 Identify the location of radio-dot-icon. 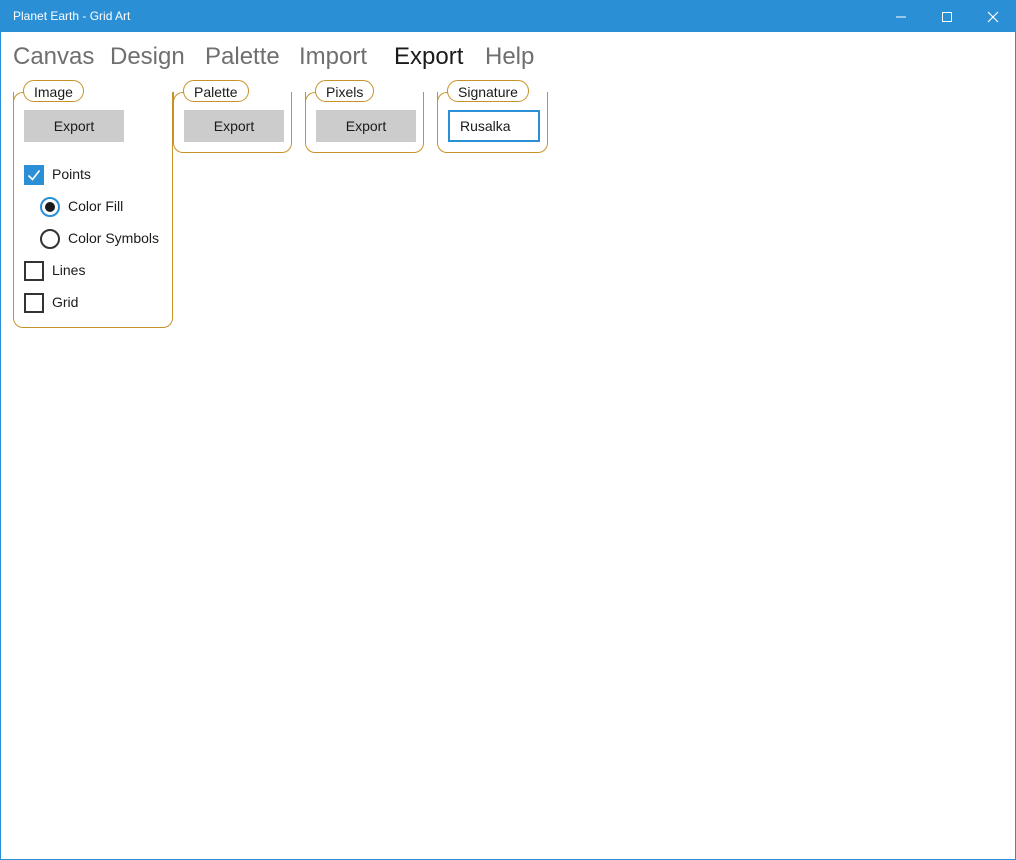
(50, 207).